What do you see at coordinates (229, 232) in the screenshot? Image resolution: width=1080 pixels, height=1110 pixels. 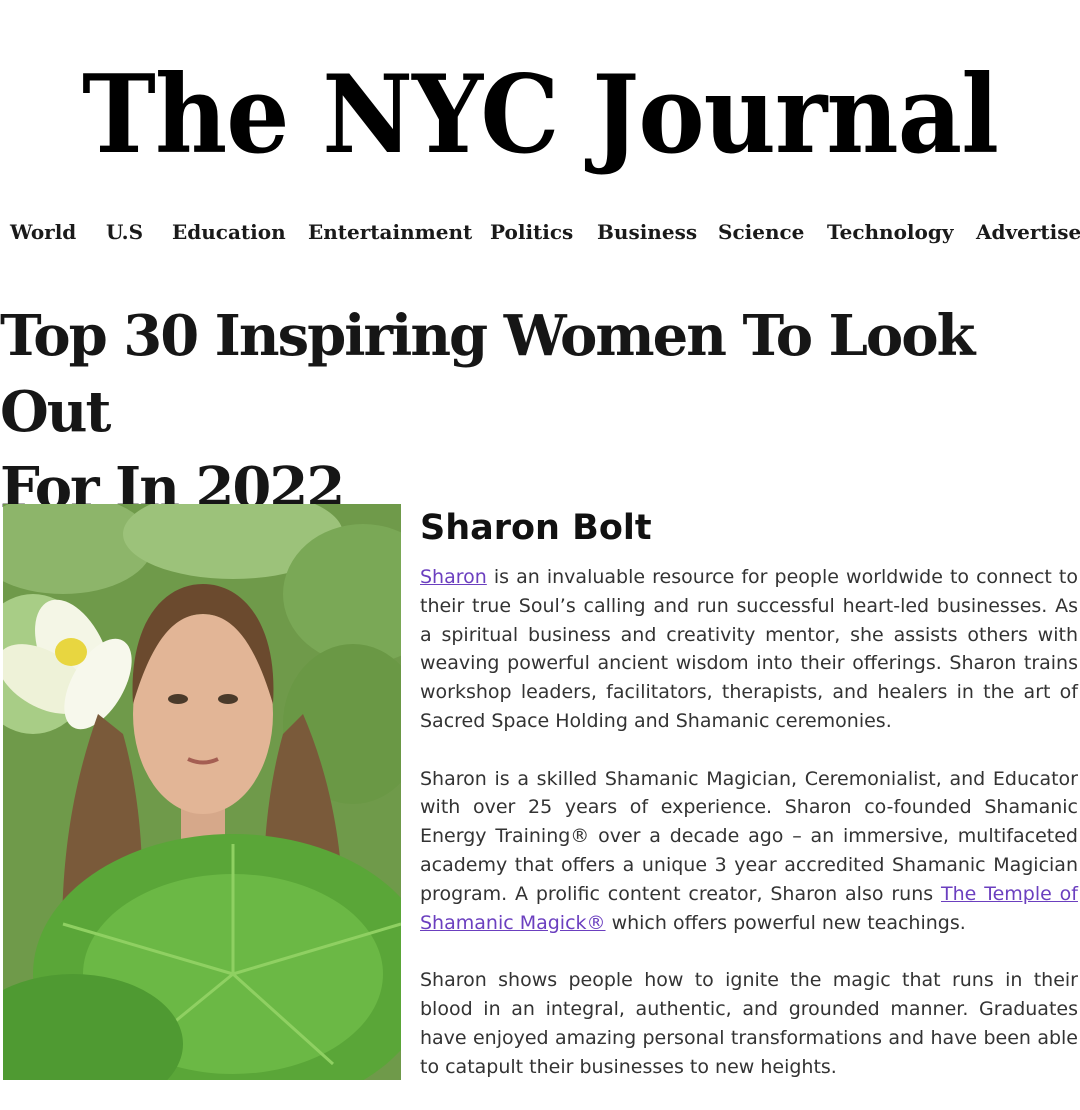 I see `nav-item-education: Education` at bounding box center [229, 232].